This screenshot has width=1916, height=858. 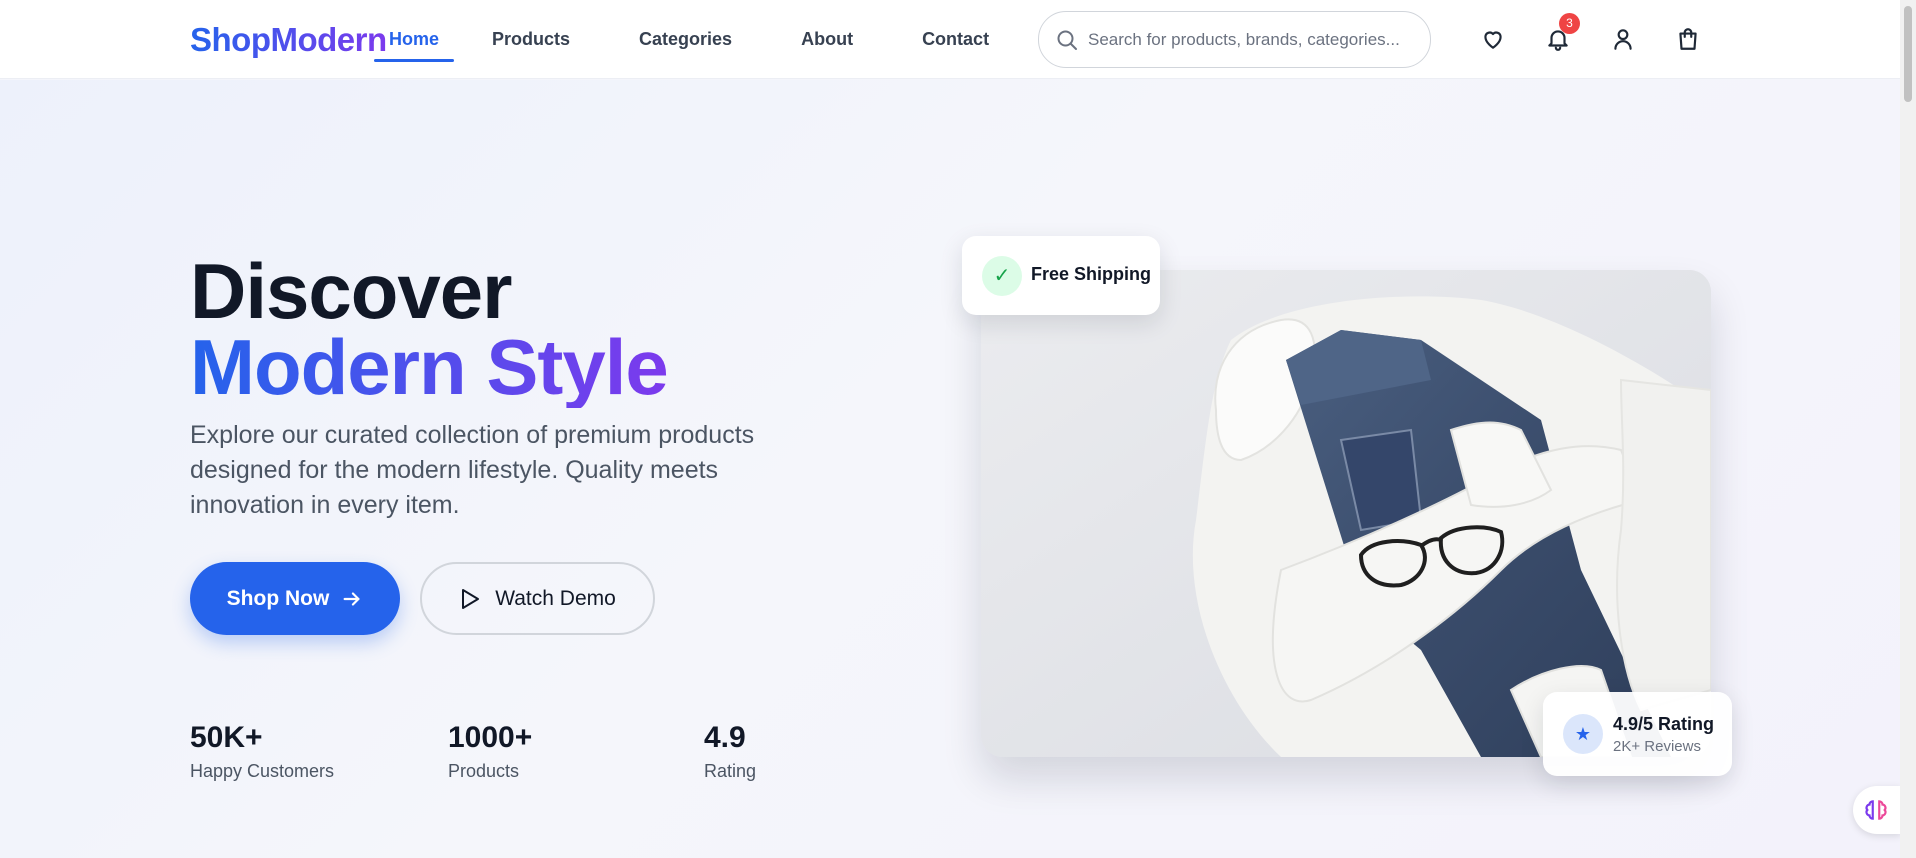 I want to click on watch-demo-button: Watch Demo, so click(x=537, y=598).